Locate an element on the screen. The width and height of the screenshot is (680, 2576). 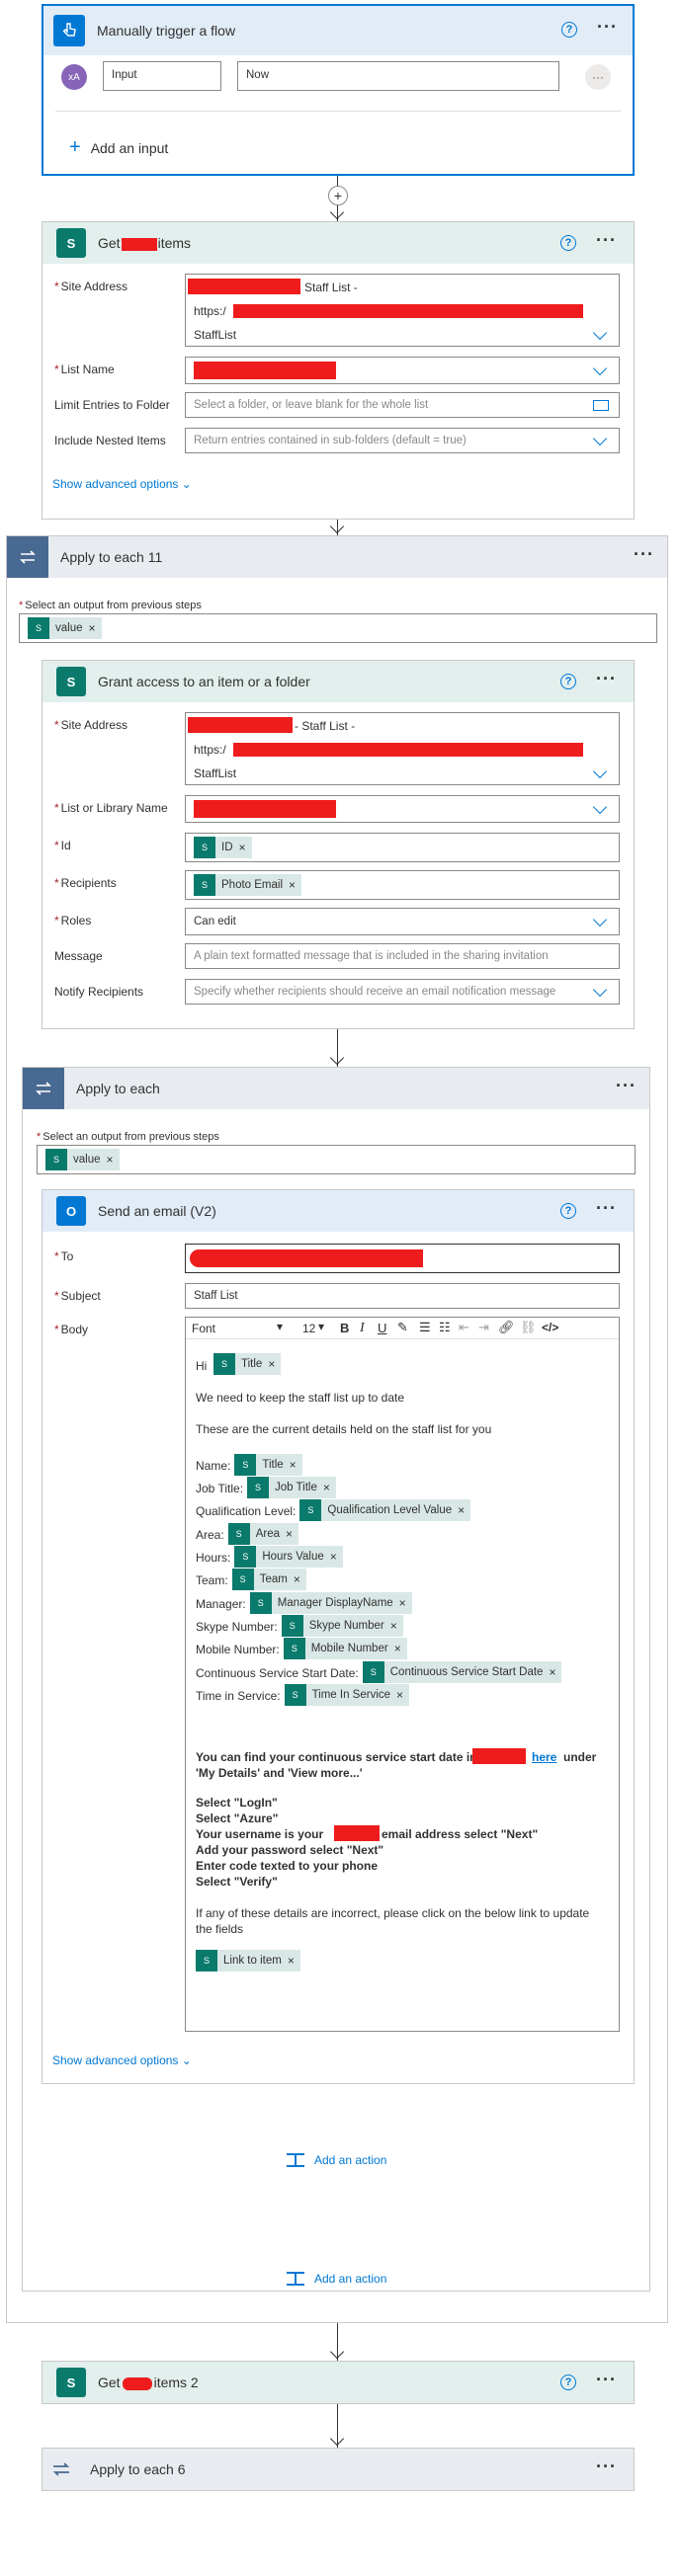
font-size-select: 12 is located at coordinates (308, 1328).